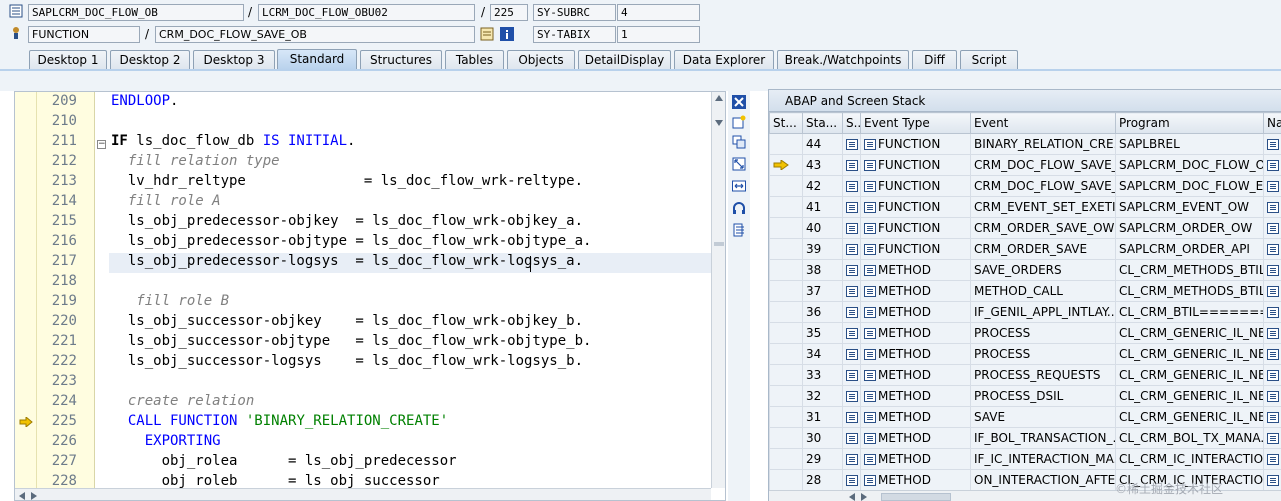  Describe the element at coordinates (739, 186) in the screenshot. I see `swap-icon` at that location.